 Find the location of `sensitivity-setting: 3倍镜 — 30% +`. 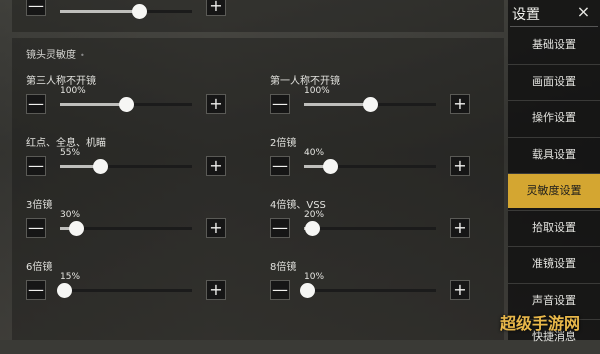

sensitivity-setting: 3倍镜 — 30% + is located at coordinates (126, 221).